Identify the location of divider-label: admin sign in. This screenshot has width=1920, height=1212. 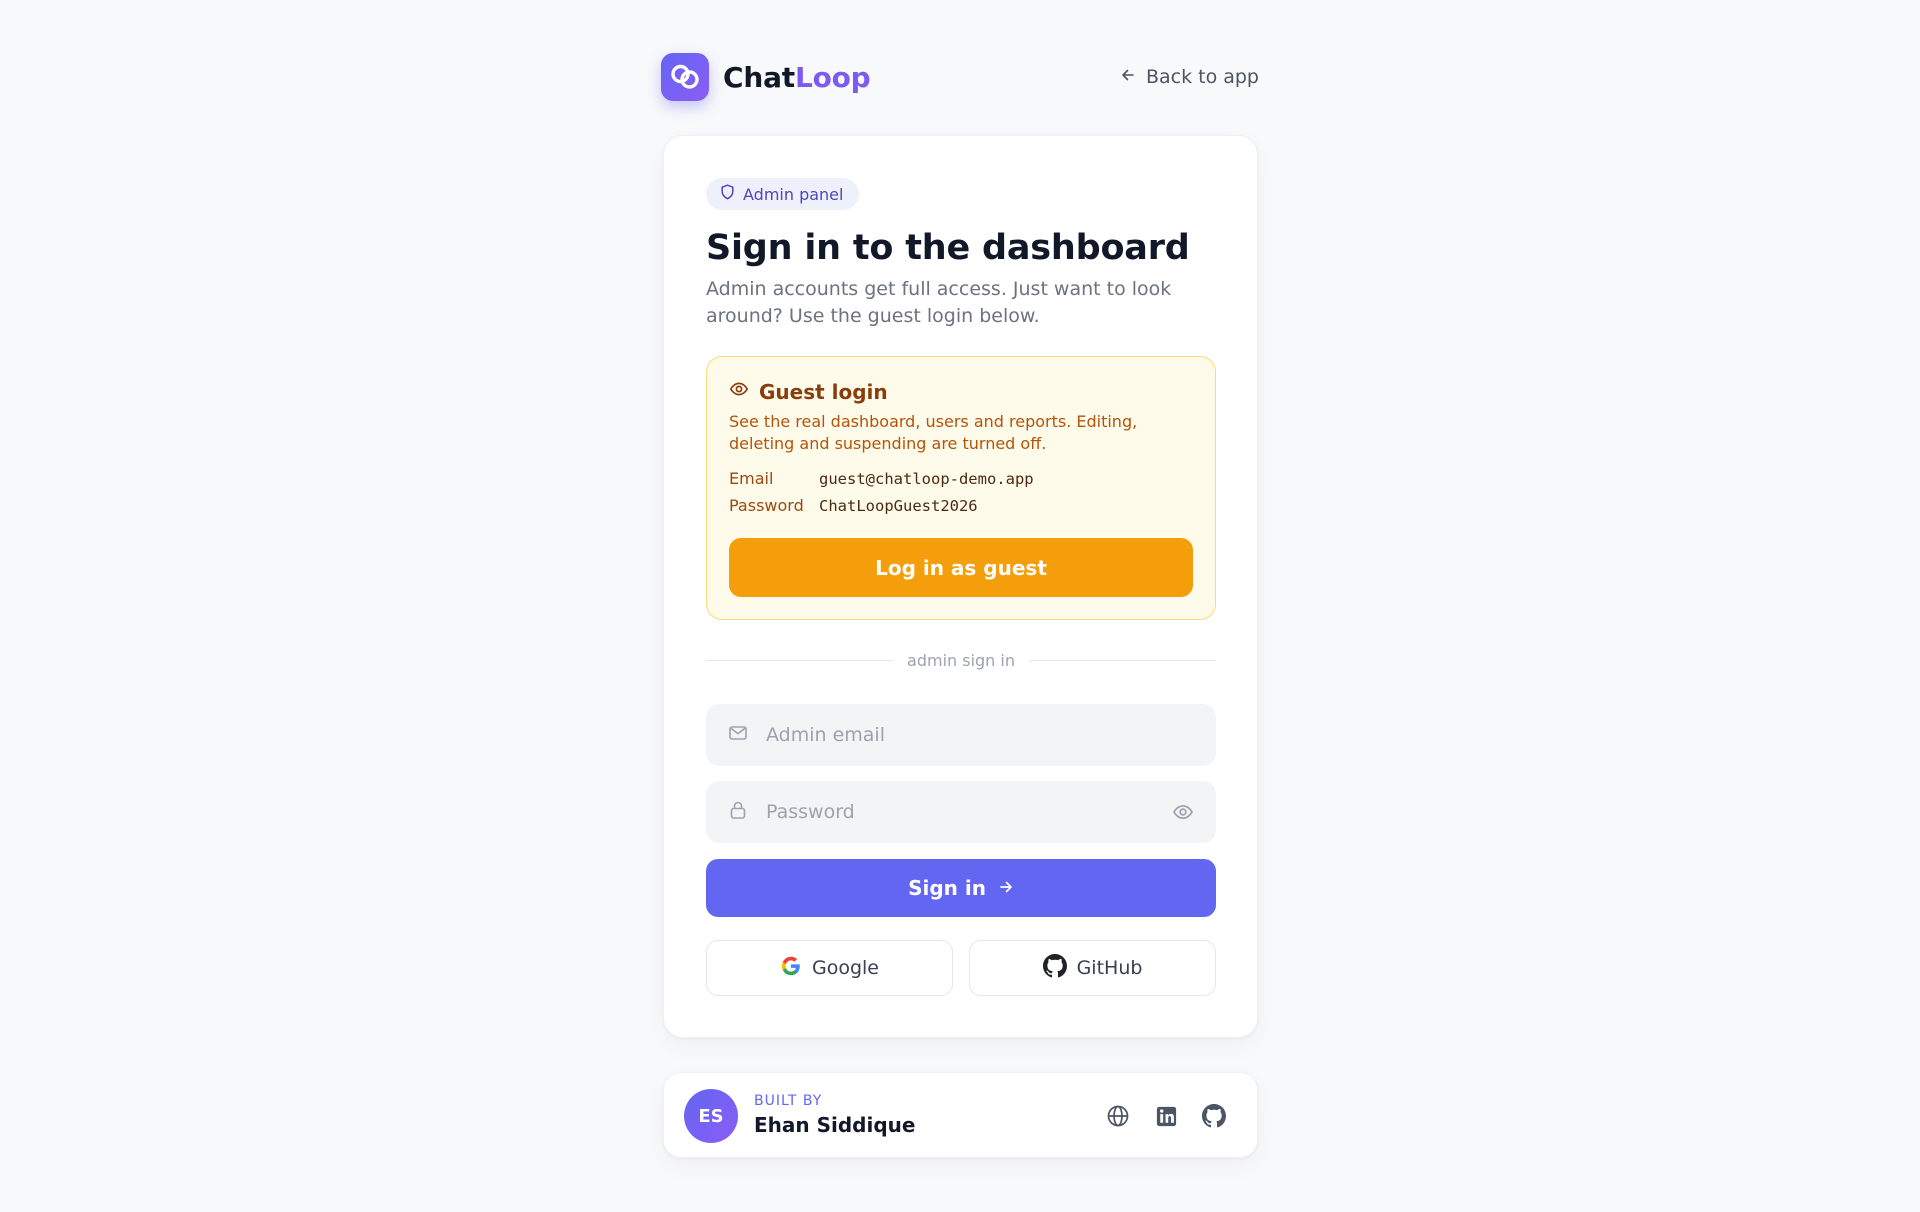
(961, 660).